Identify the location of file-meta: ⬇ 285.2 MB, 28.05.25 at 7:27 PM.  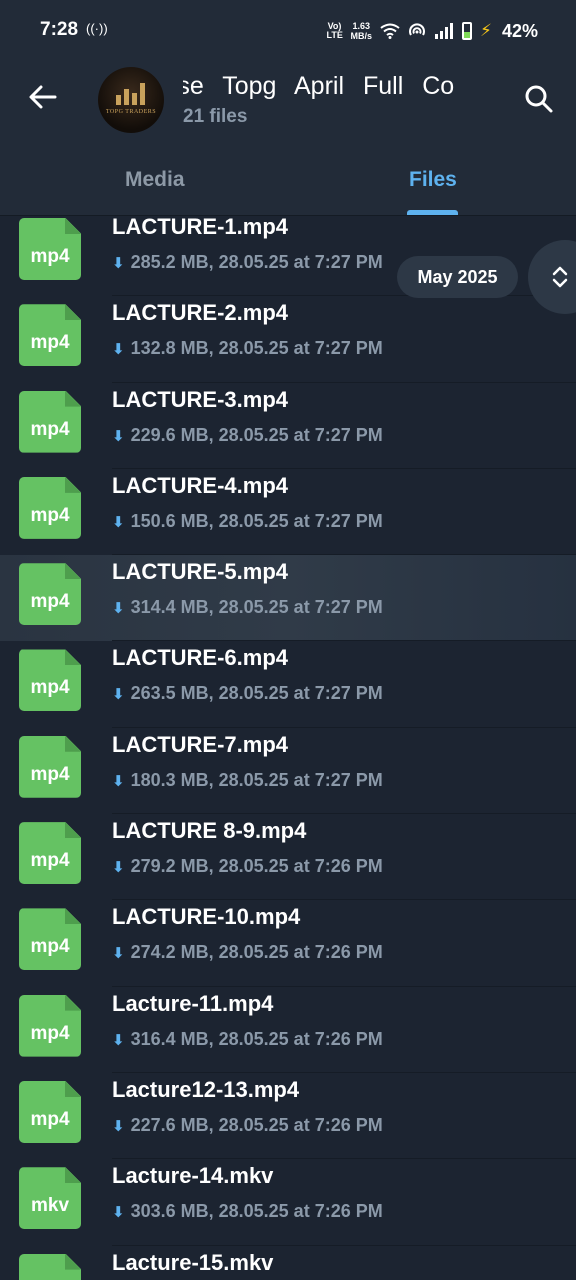
(247, 262).